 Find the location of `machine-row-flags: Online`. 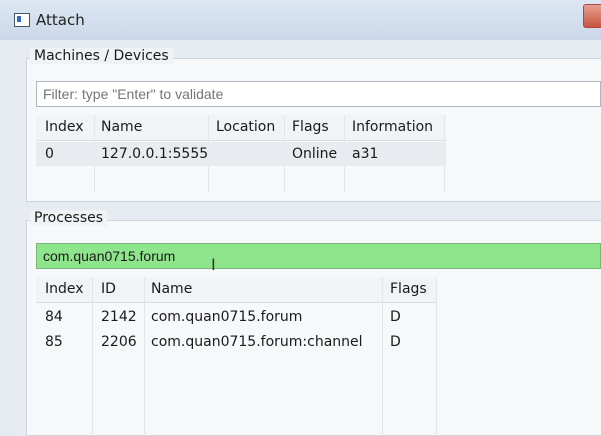

machine-row-flags: Online is located at coordinates (315, 154).